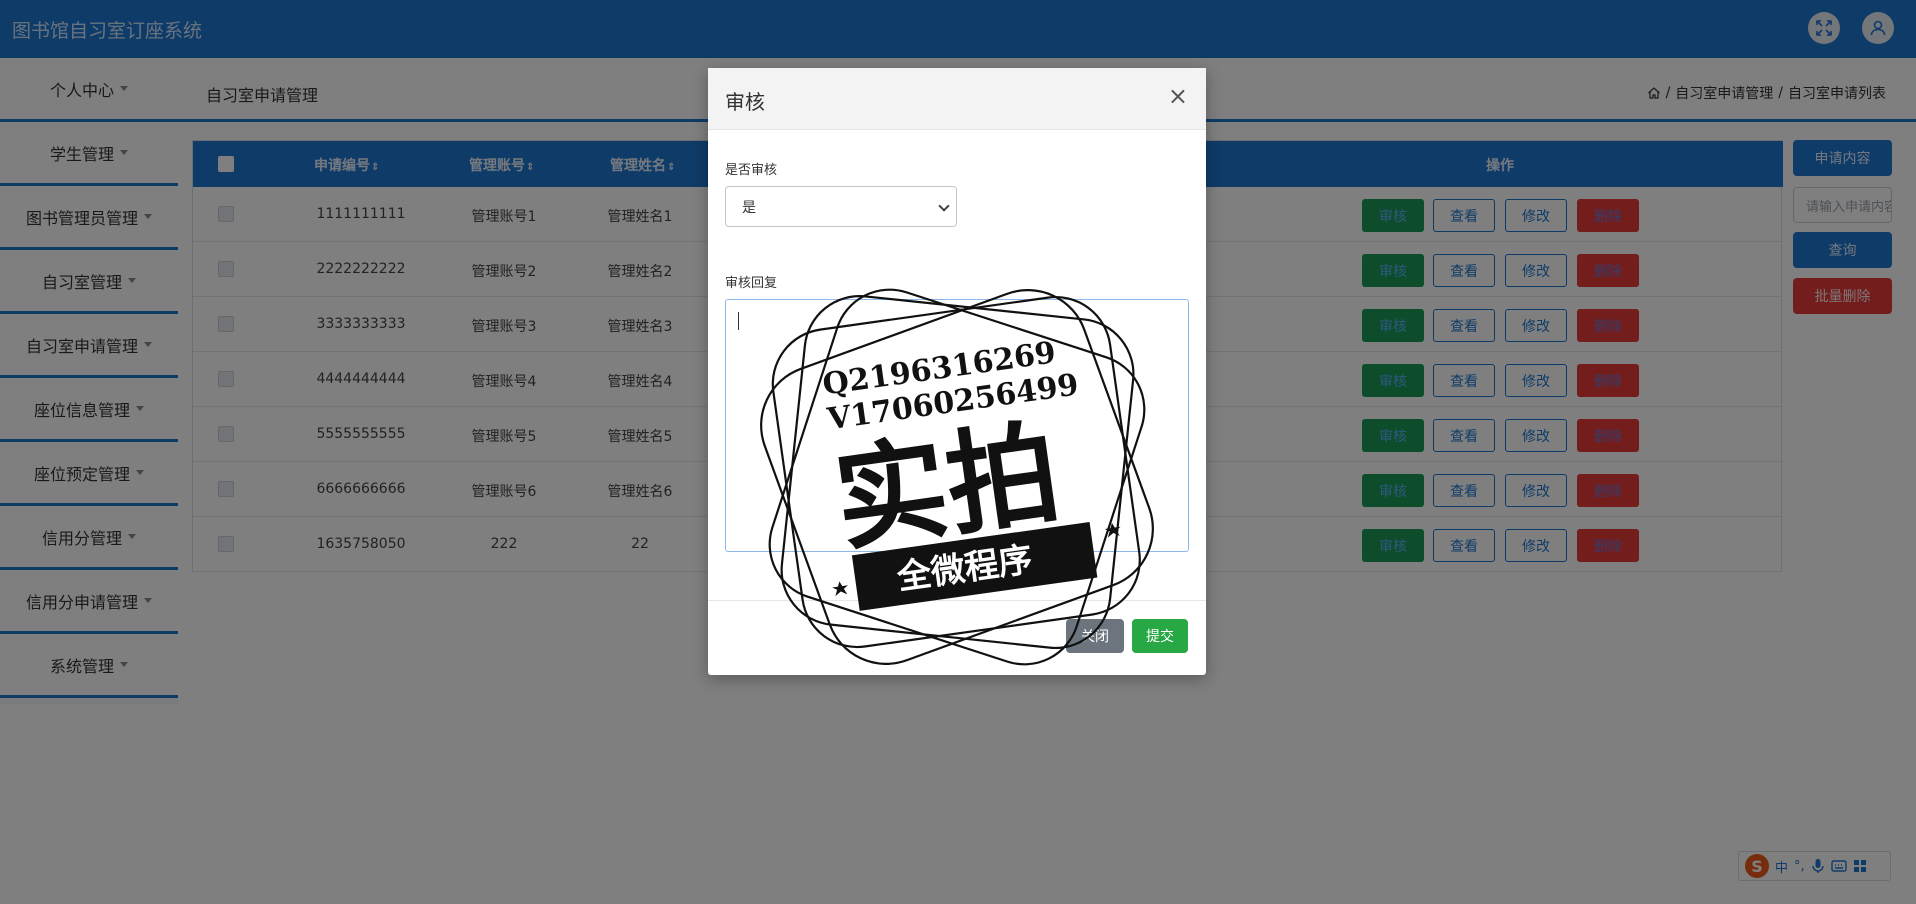 The image size is (1916, 904). Describe the element at coordinates (1178, 96) in the screenshot. I see `close-icon: ×` at that location.